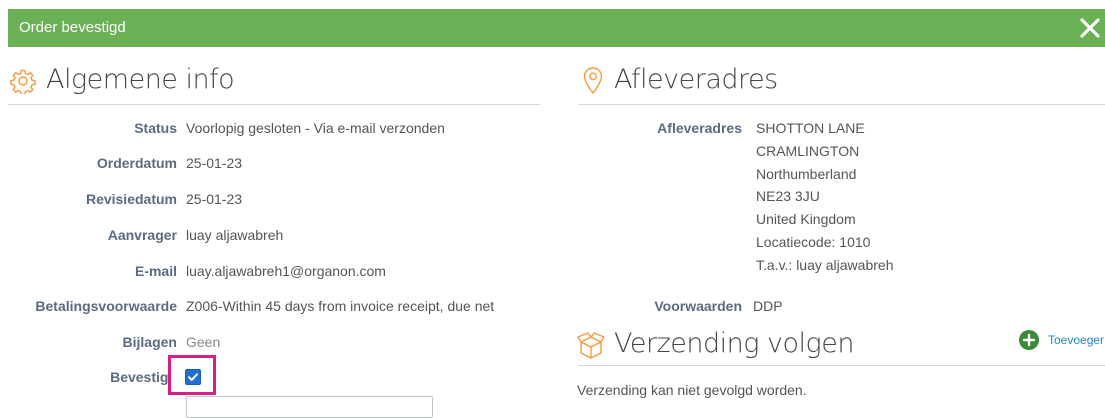 This screenshot has height=418, width=1105. What do you see at coordinates (72, 27) in the screenshot?
I see `dialog-title: Order bevestigd` at bounding box center [72, 27].